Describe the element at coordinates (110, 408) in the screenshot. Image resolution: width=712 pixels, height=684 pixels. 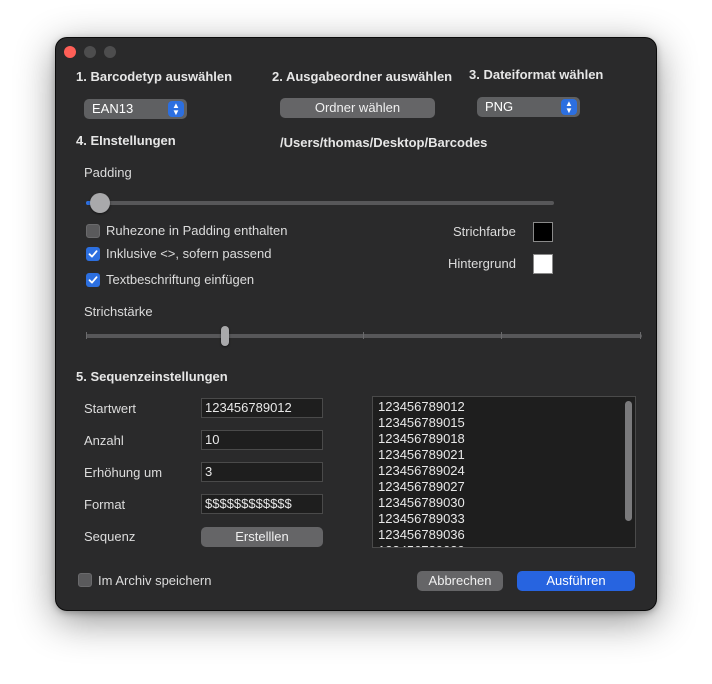
I see `start-value-label: Startwert` at that location.